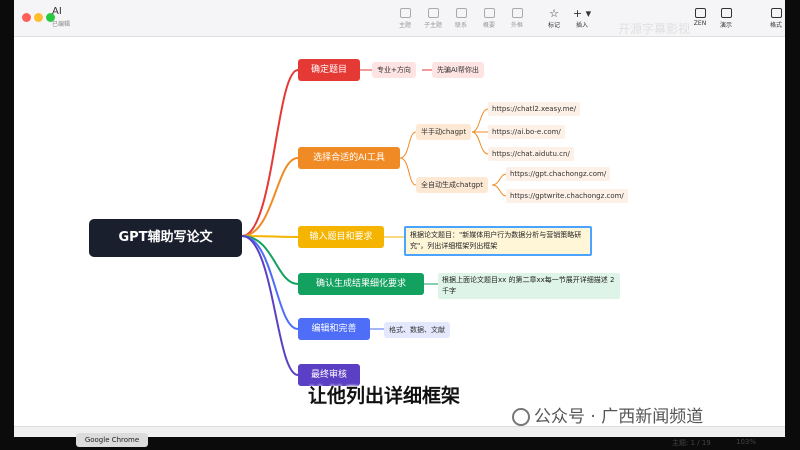  I want to click on tool-fully-auto: 全自动生成chatgpt, so click(452, 185).